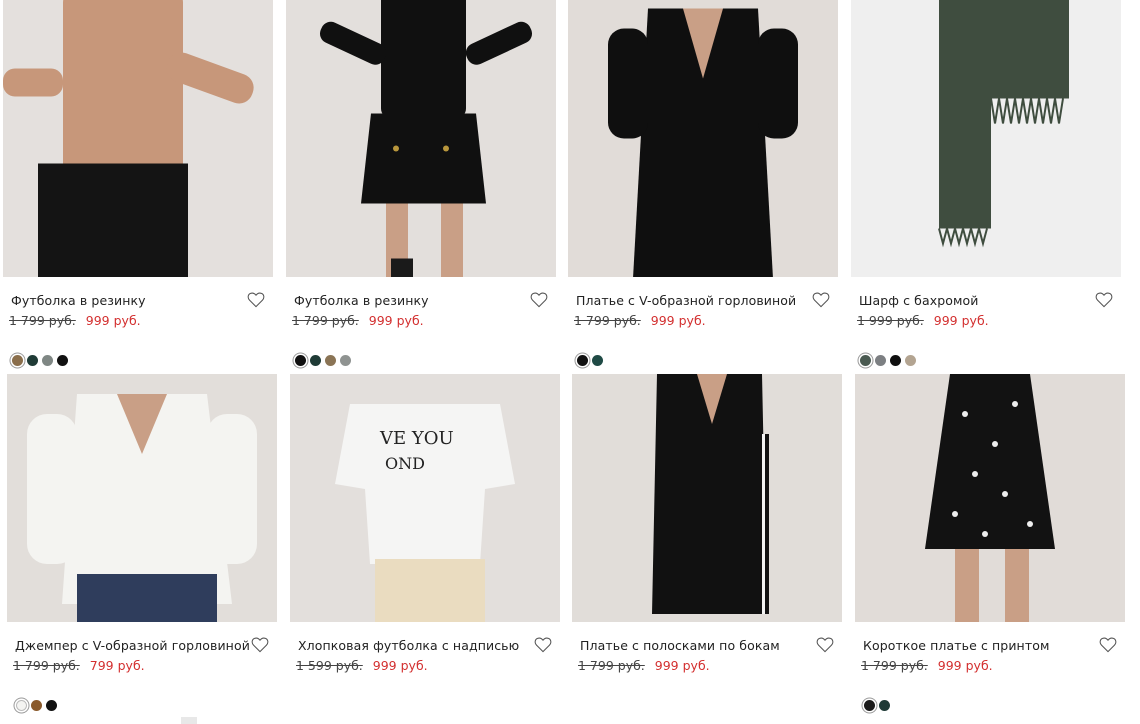 The width and height of the screenshot is (1140, 724). What do you see at coordinates (132, 645) in the screenshot?
I see `product-title: Джемпер с V-образной горловиной` at bounding box center [132, 645].